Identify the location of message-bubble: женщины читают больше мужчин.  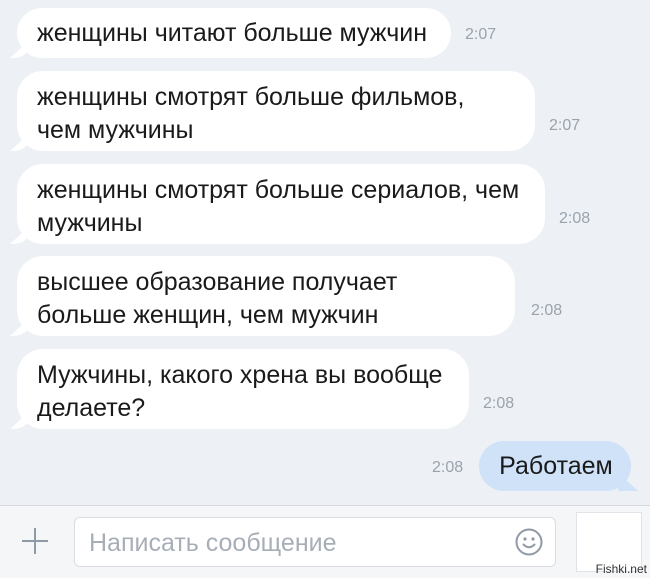
(234, 33).